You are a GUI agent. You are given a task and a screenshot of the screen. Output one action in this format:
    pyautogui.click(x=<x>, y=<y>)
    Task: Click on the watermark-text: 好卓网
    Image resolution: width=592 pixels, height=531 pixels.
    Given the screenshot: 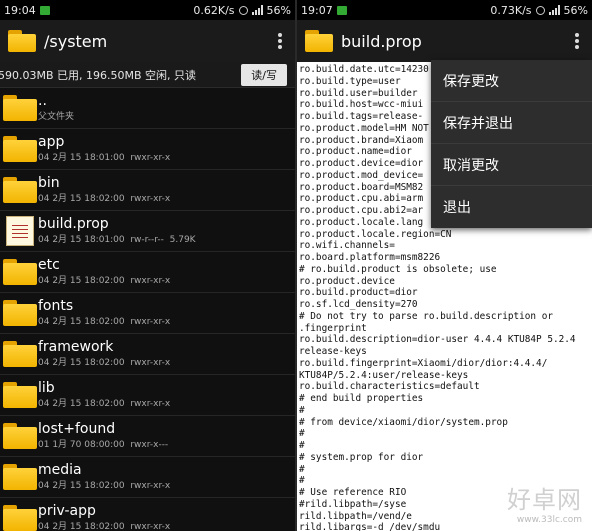 What is the action you would take?
    pyautogui.click(x=544, y=500)
    